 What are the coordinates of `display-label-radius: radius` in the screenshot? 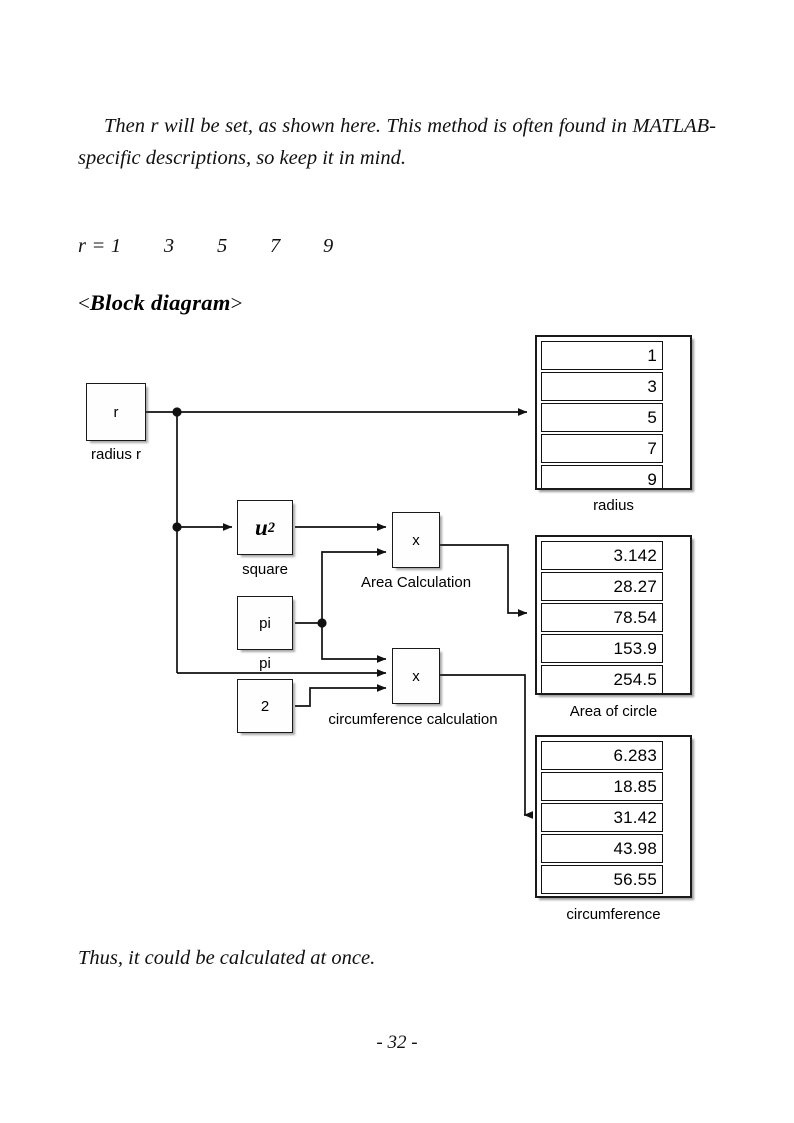 It's located at (613, 505).